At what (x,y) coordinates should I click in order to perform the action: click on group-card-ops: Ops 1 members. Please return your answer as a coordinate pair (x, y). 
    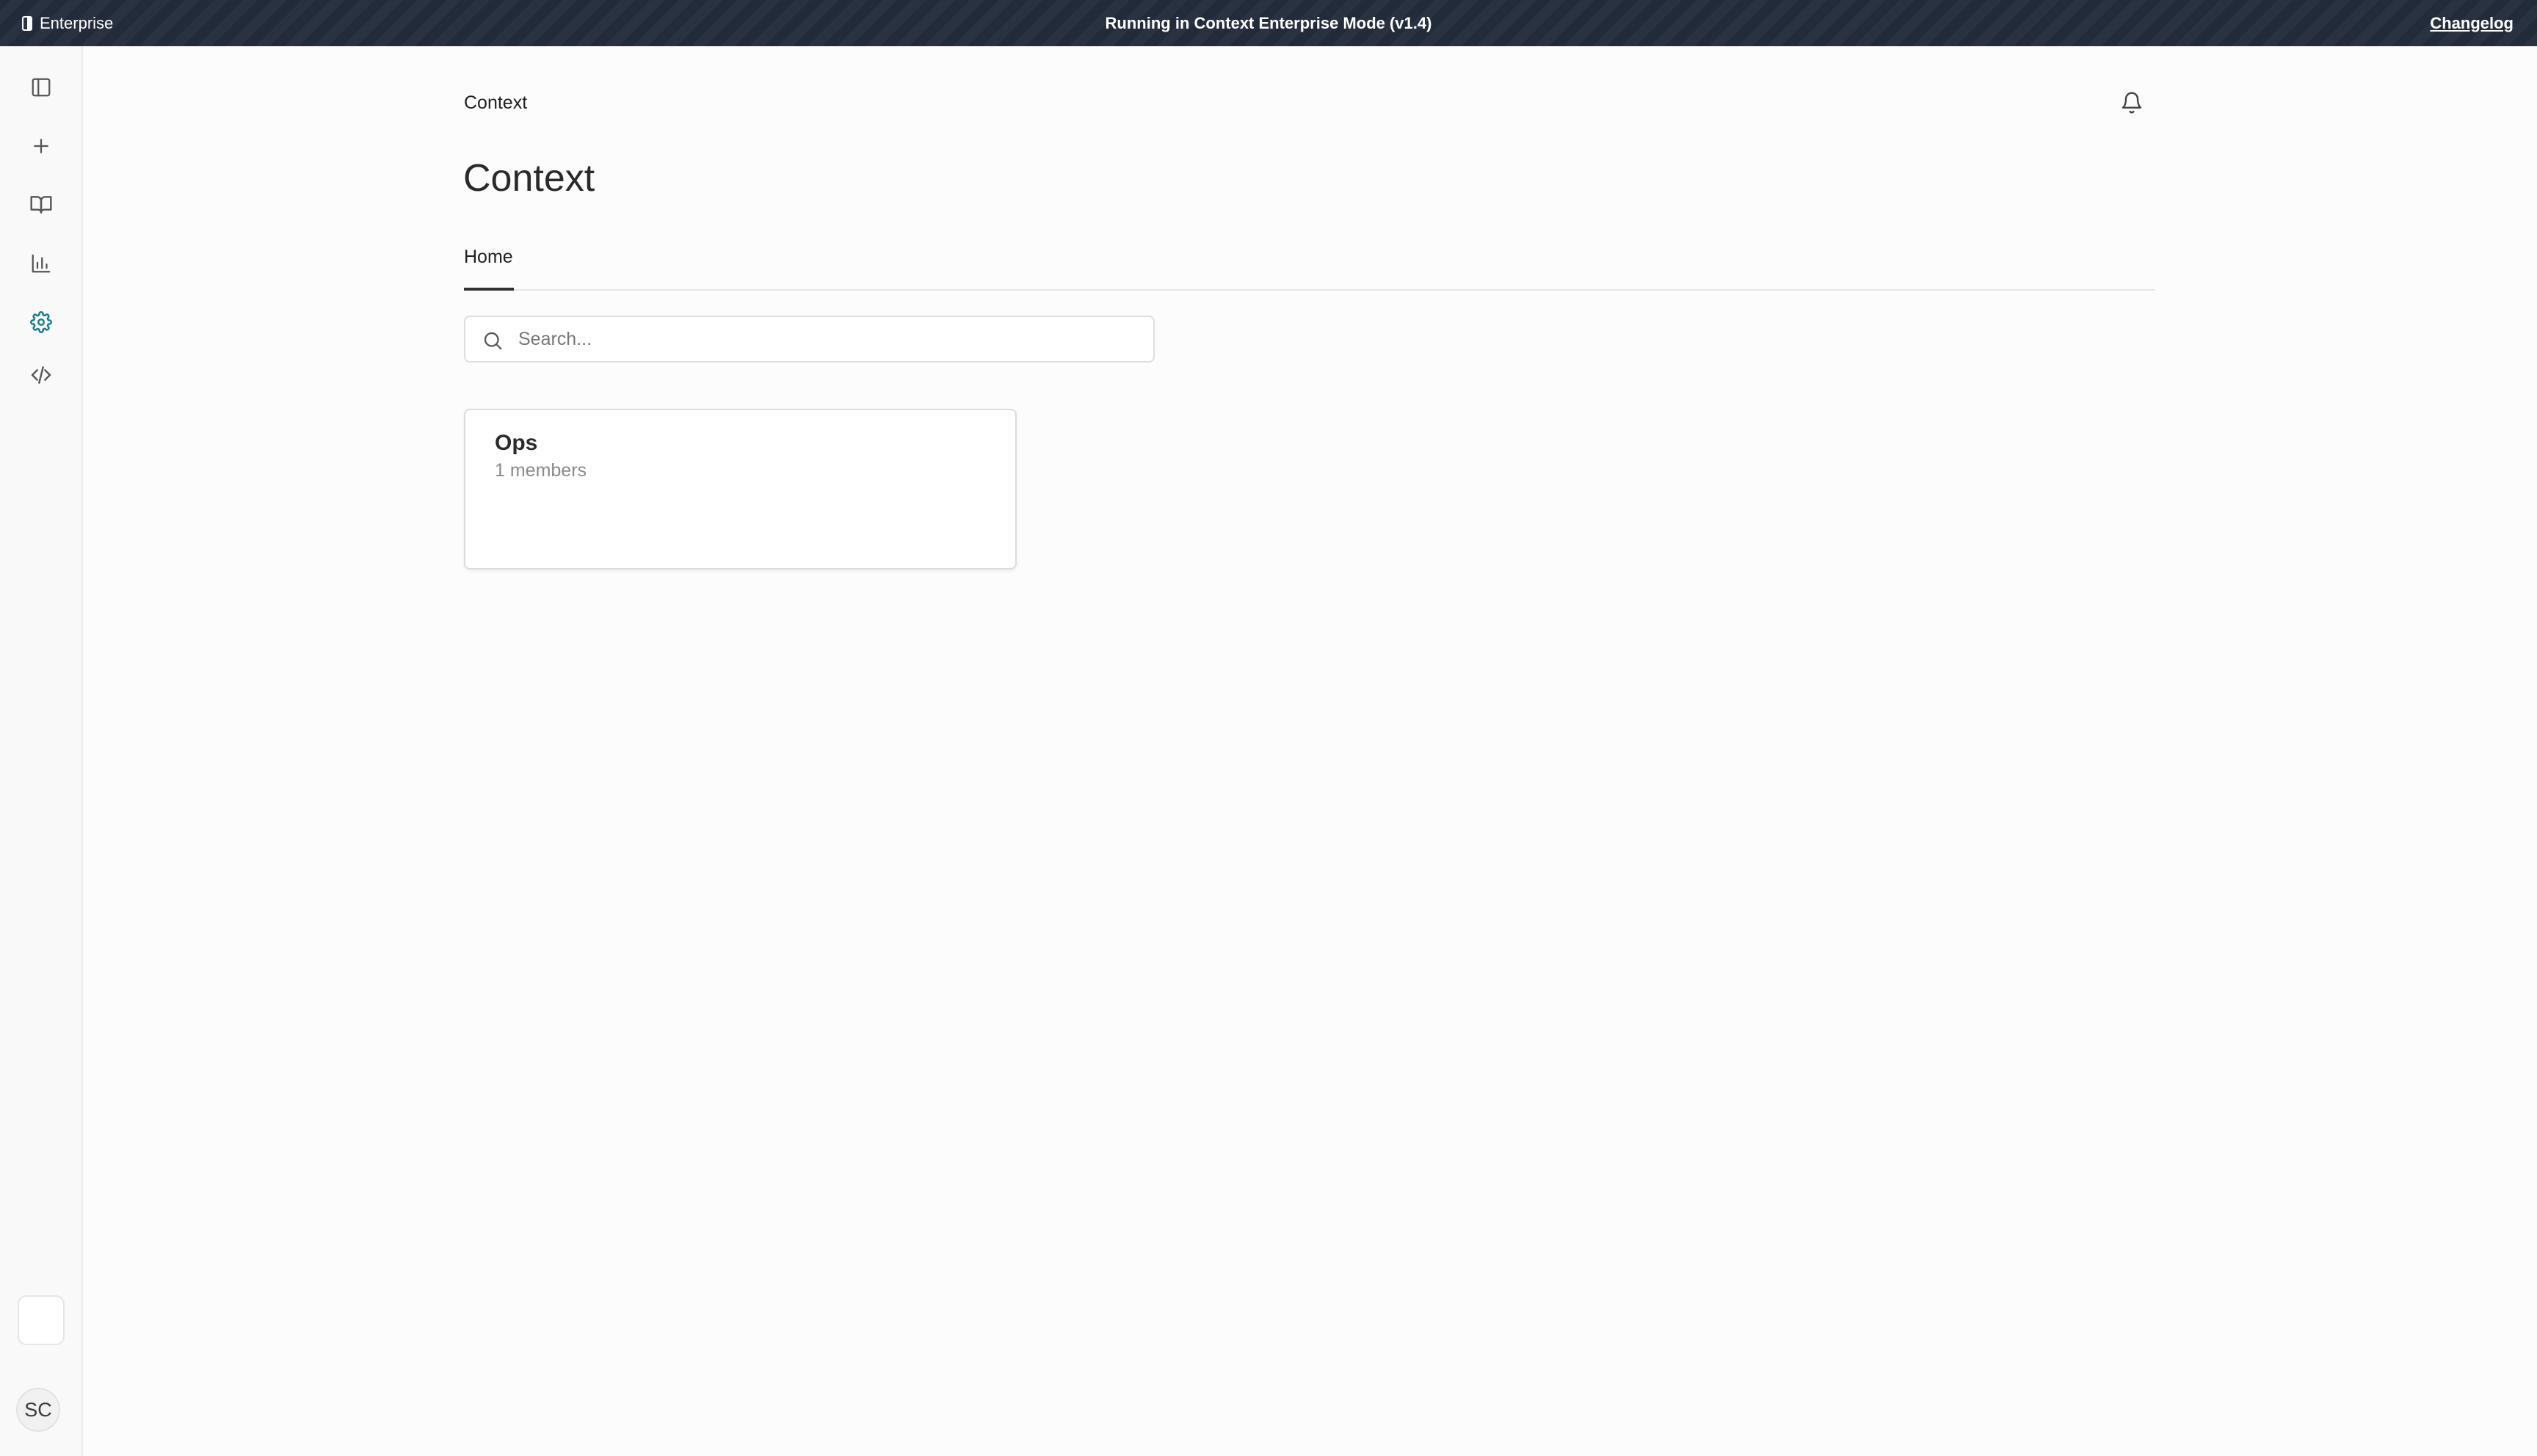
    Looking at the image, I should click on (740, 489).